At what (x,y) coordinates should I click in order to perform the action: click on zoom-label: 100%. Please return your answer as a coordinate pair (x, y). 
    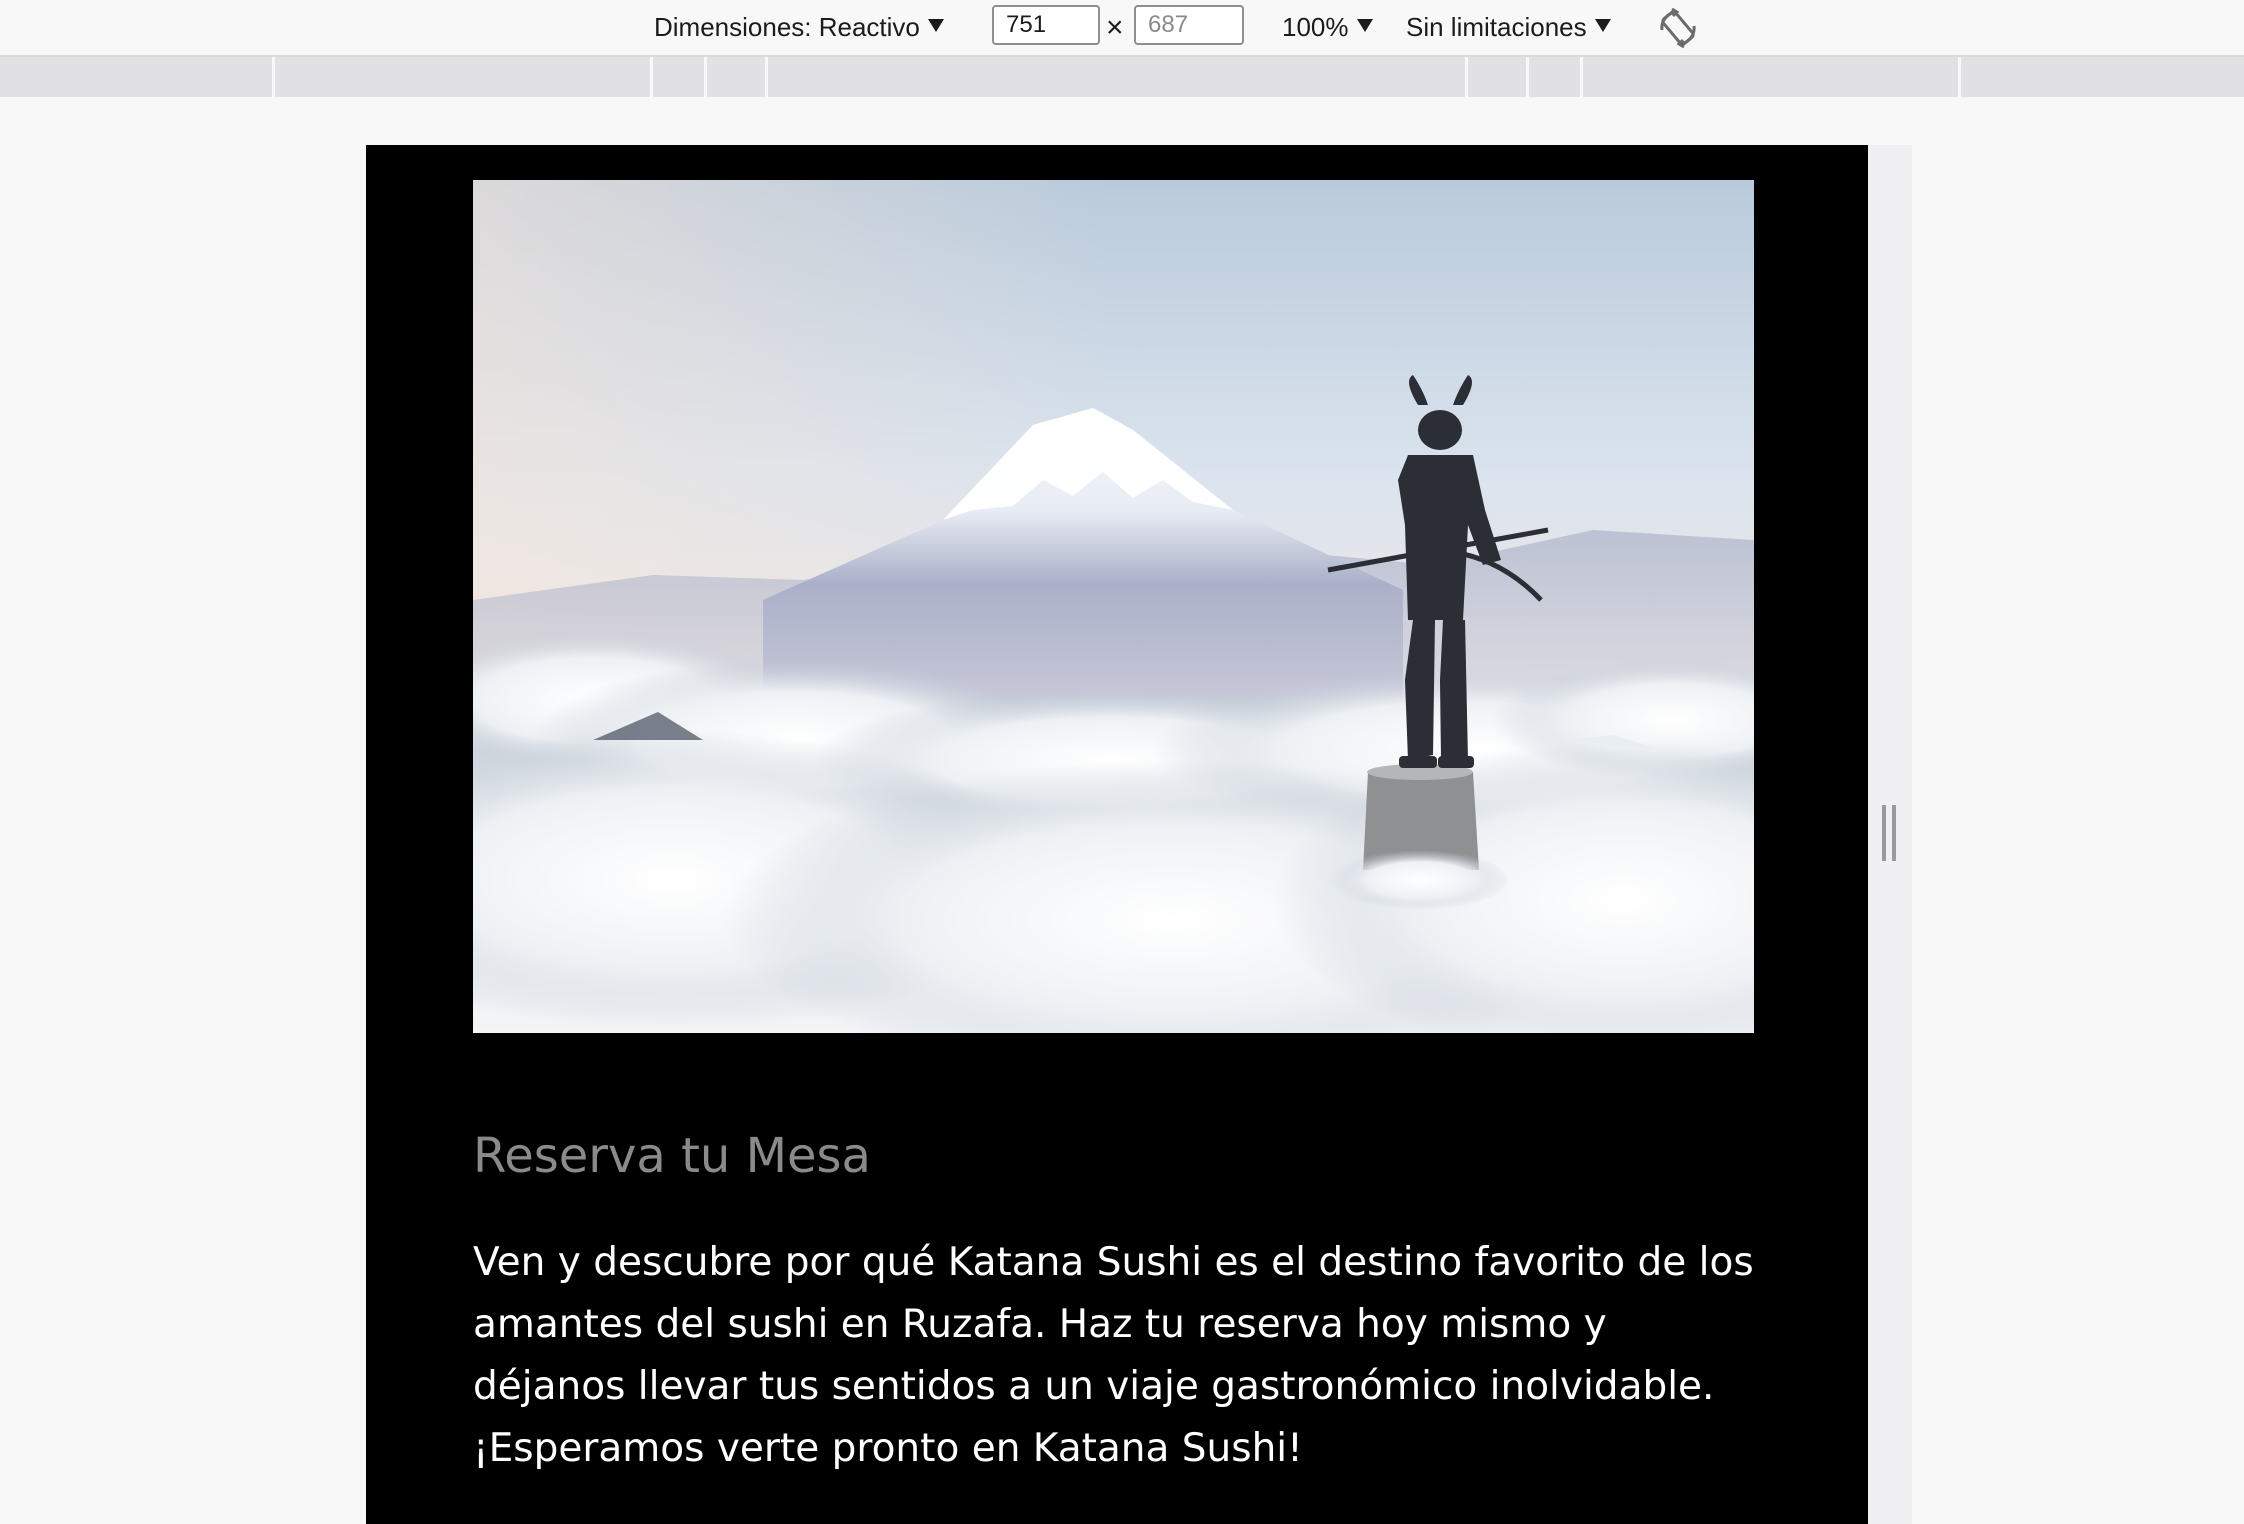
    Looking at the image, I should click on (1315, 27).